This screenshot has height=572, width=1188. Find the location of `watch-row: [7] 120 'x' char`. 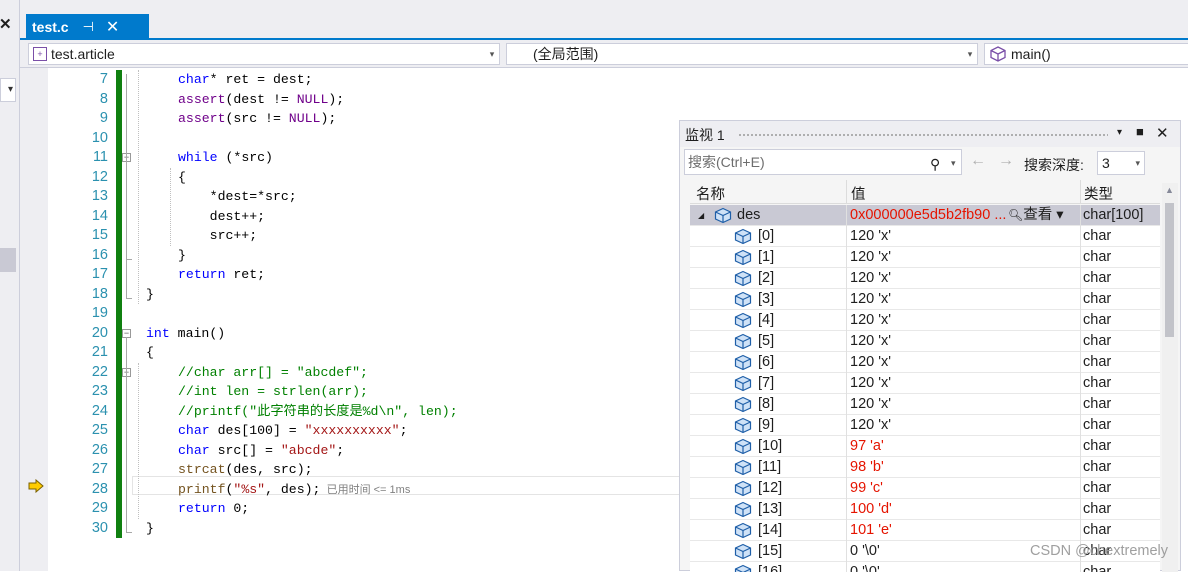

watch-row: [7] 120 'x' char is located at coordinates (925, 383).